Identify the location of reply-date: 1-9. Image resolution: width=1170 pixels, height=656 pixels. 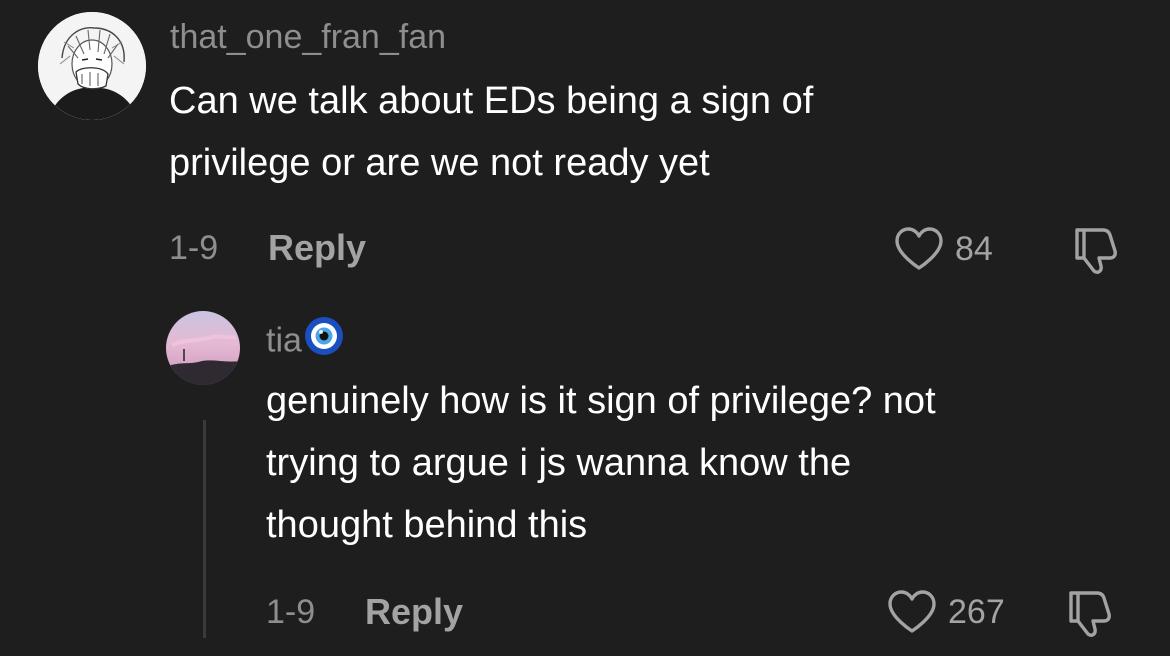
(291, 612).